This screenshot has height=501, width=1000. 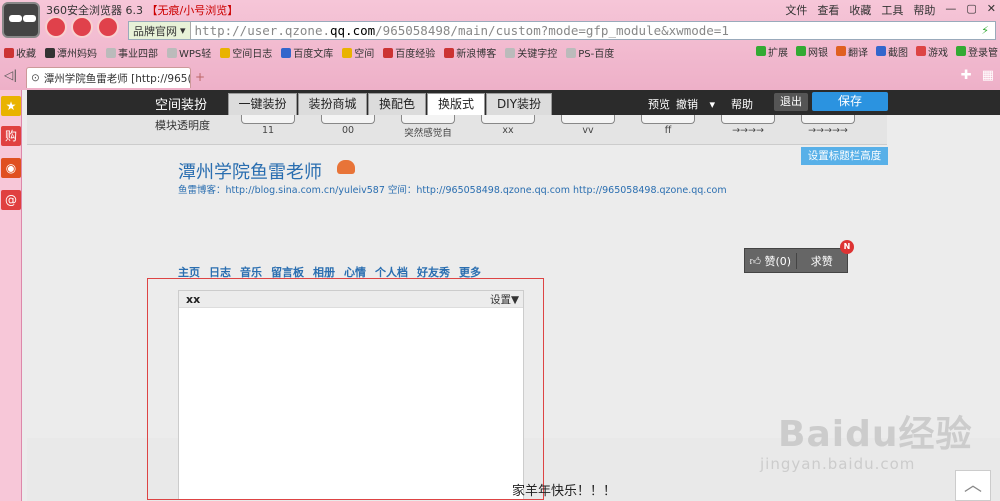 I want to click on browser-title: 360安全浏览器 6.3 【无痕/小号浏览】, so click(x=142, y=10).